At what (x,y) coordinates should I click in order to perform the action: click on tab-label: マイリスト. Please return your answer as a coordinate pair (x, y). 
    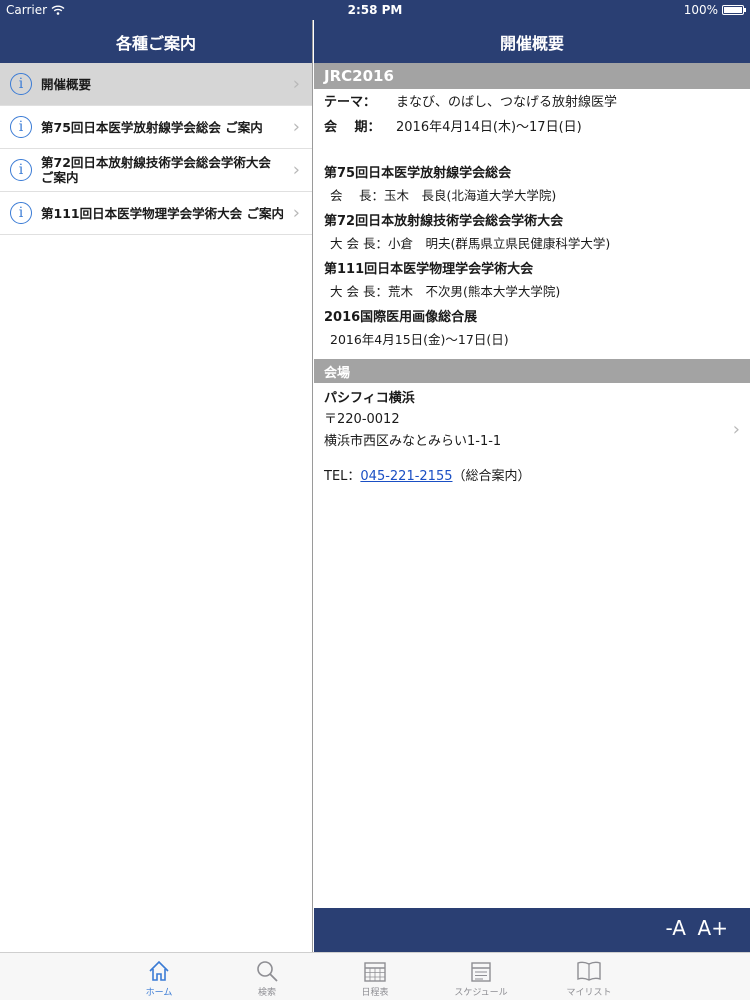
    Looking at the image, I should click on (589, 993).